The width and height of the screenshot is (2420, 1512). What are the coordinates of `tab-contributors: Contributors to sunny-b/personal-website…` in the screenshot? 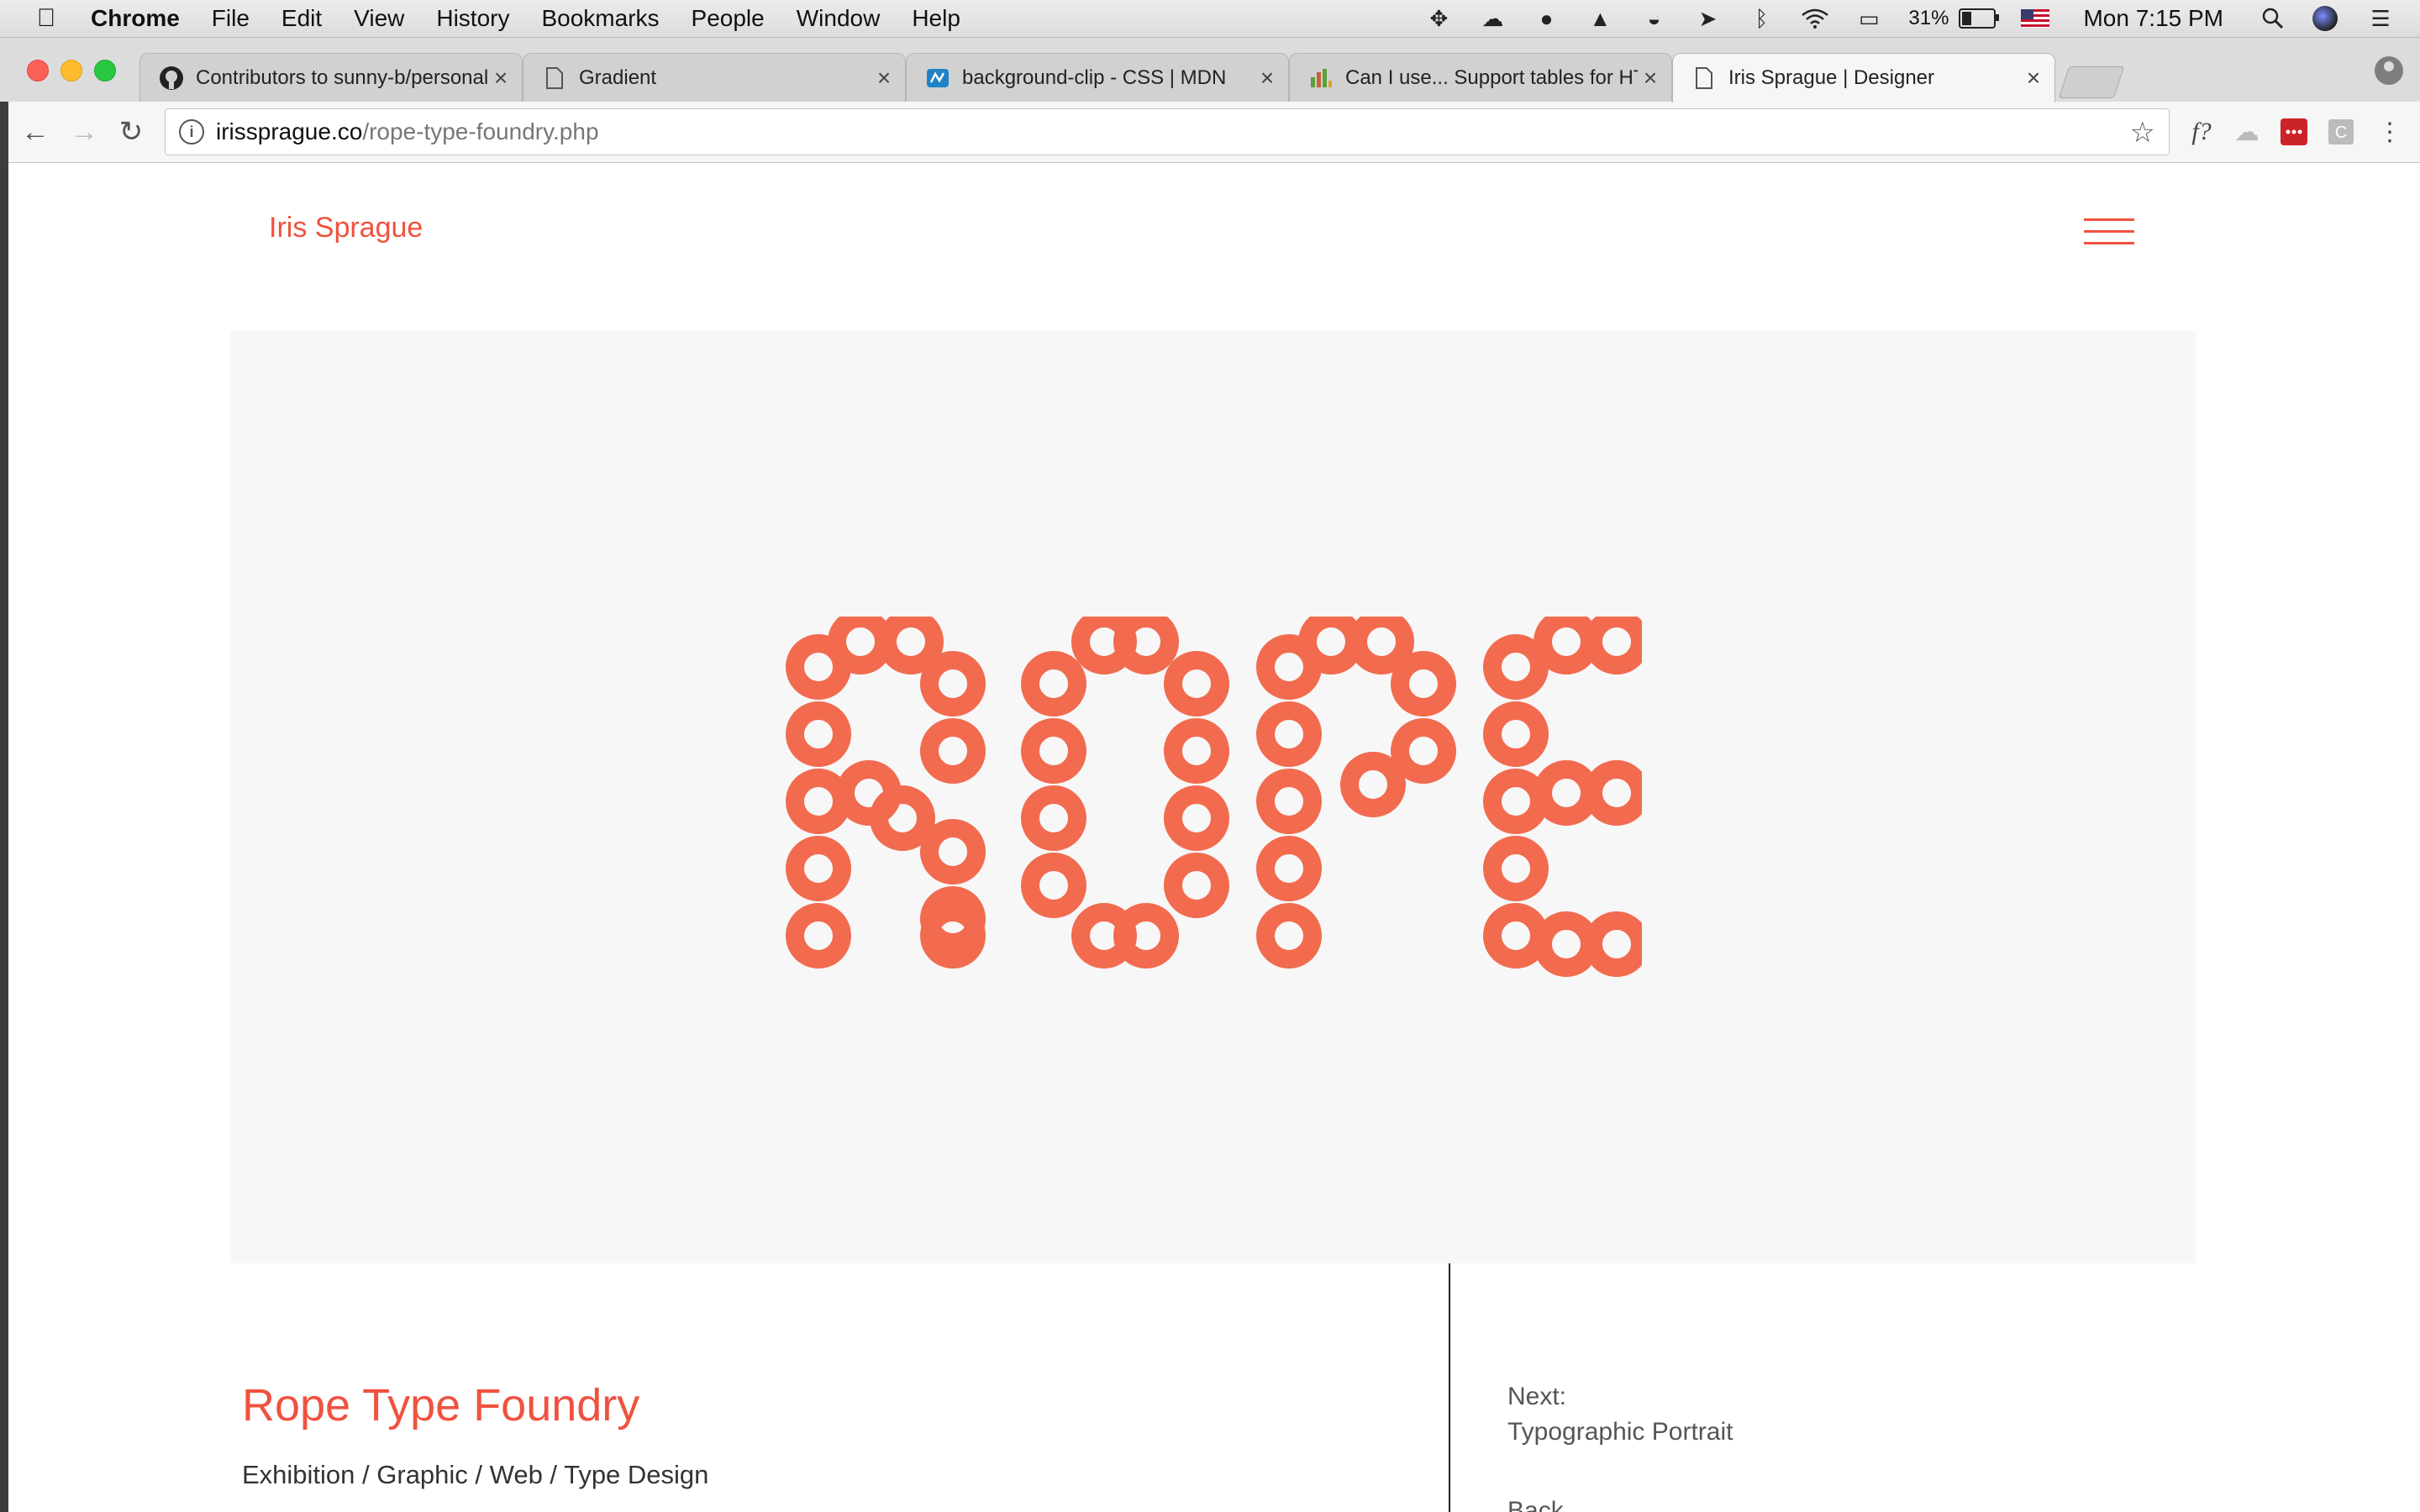 It's located at (331, 77).